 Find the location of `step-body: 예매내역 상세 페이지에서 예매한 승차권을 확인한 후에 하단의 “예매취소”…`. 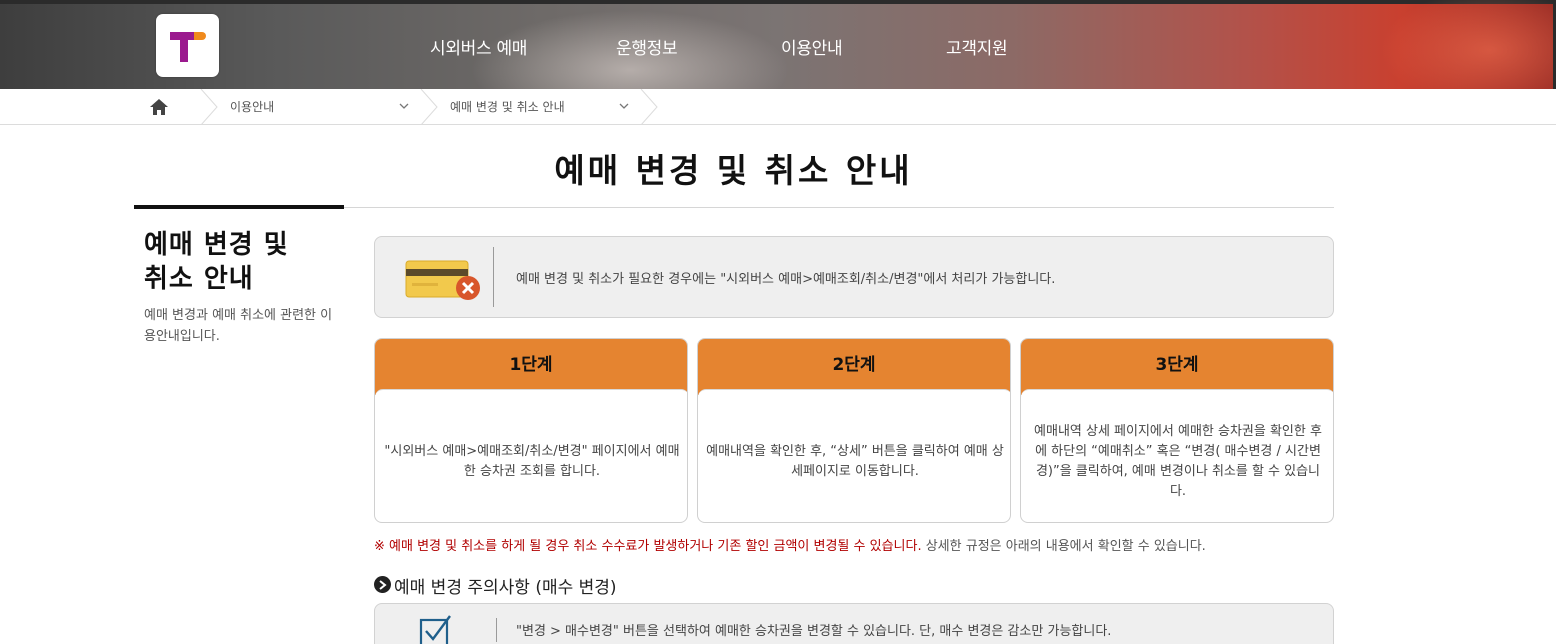

step-body: 예매내역 상세 페이지에서 예매한 승차권을 확인한 후에 하단의 “예매취소”… is located at coordinates (1178, 461).